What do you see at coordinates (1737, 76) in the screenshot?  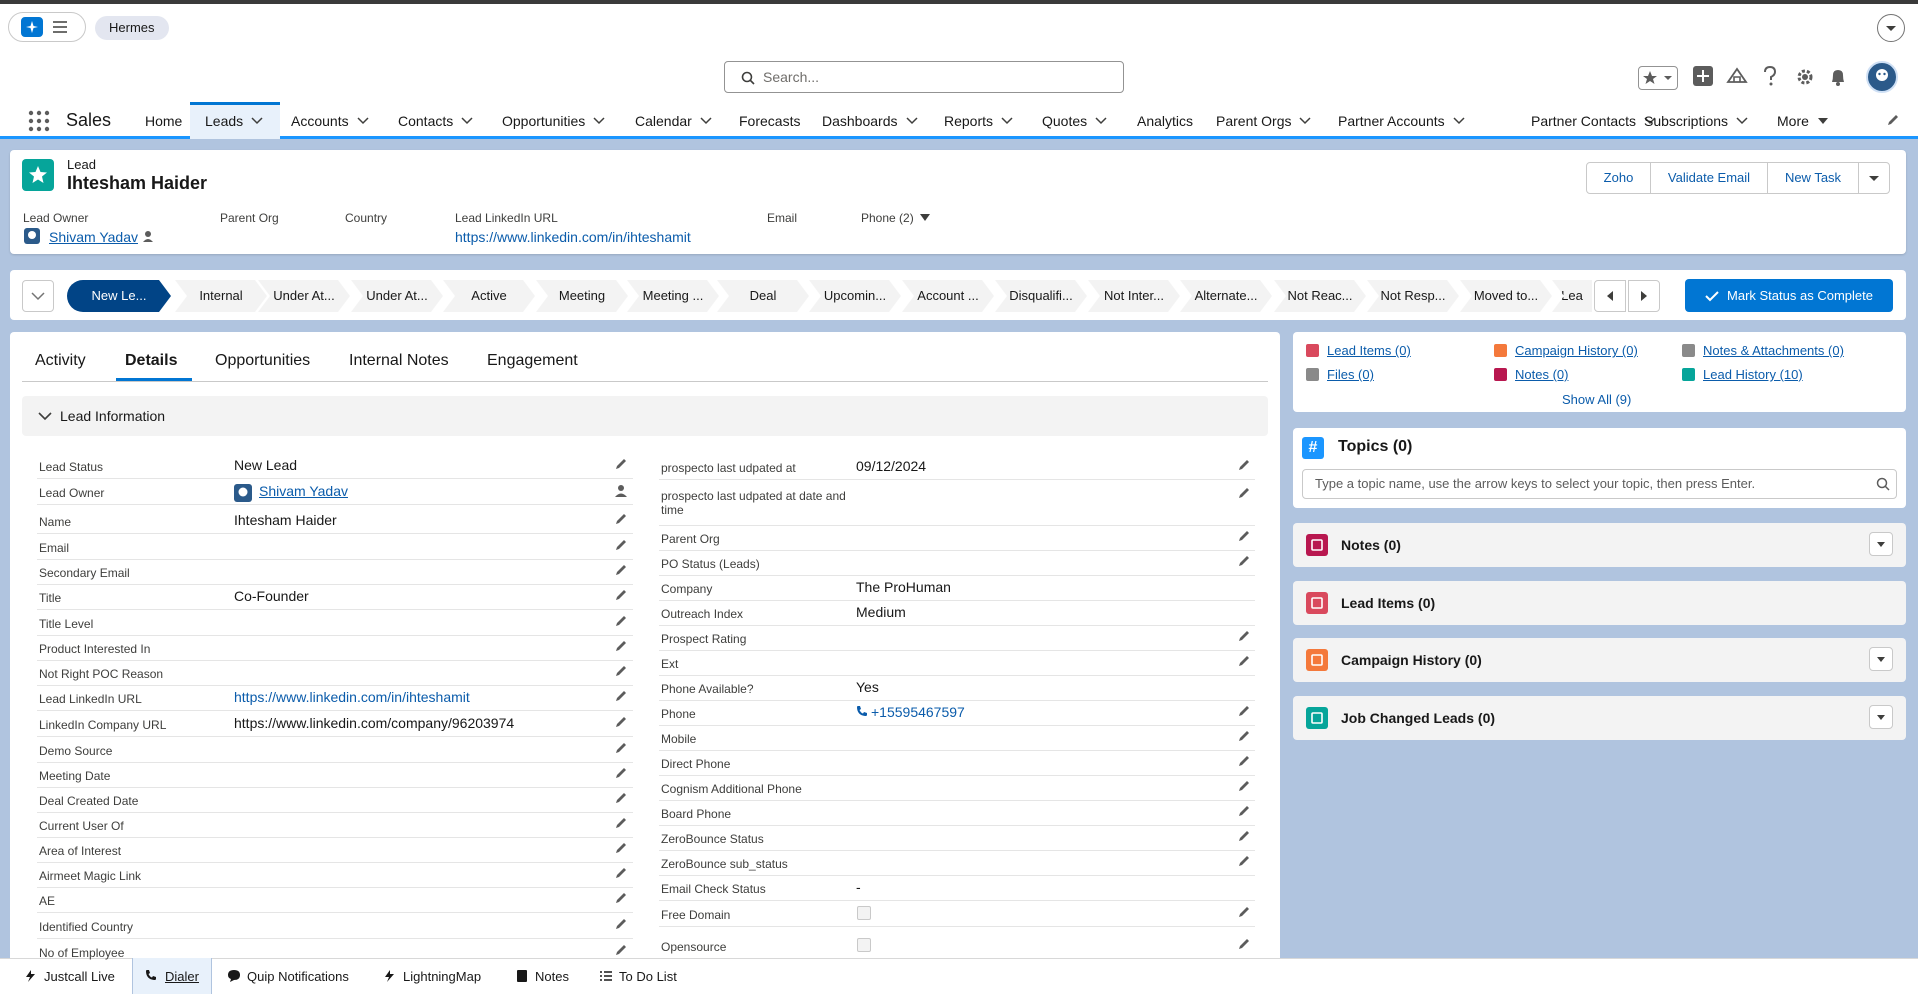 I see `trailhead-icon` at bounding box center [1737, 76].